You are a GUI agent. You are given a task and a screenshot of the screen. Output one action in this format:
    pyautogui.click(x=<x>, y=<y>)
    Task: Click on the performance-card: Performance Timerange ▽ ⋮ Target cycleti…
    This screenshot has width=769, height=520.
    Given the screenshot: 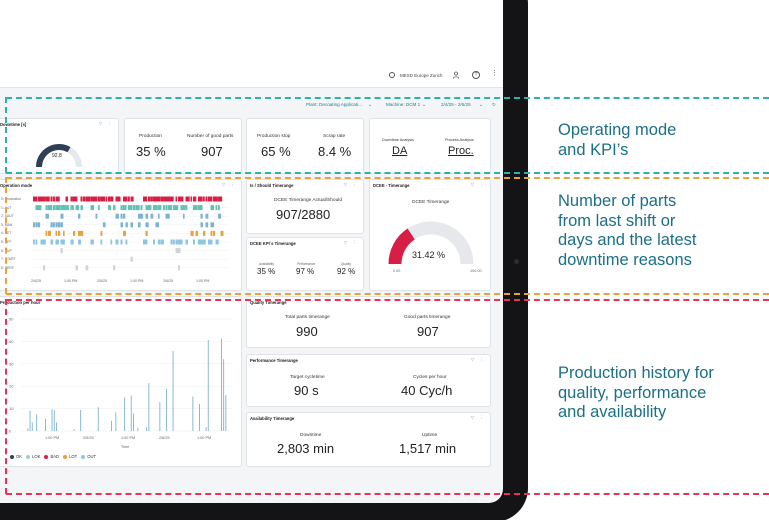 What is the action you would take?
    pyautogui.click(x=368, y=380)
    